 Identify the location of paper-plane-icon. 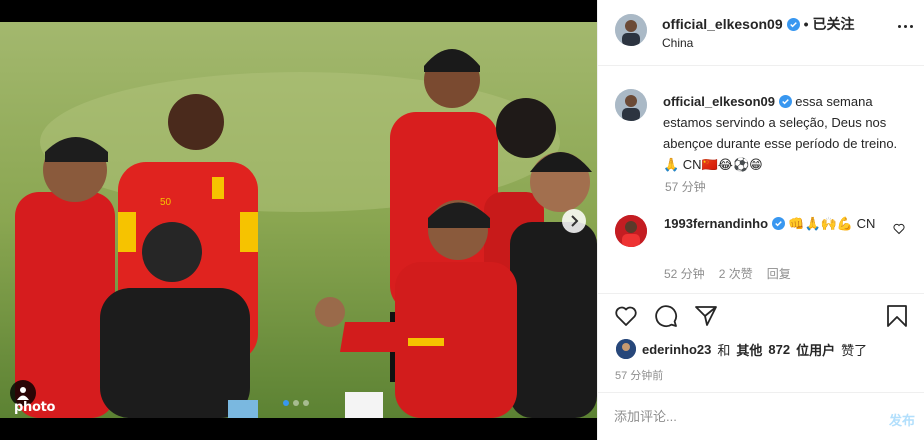
(706, 316).